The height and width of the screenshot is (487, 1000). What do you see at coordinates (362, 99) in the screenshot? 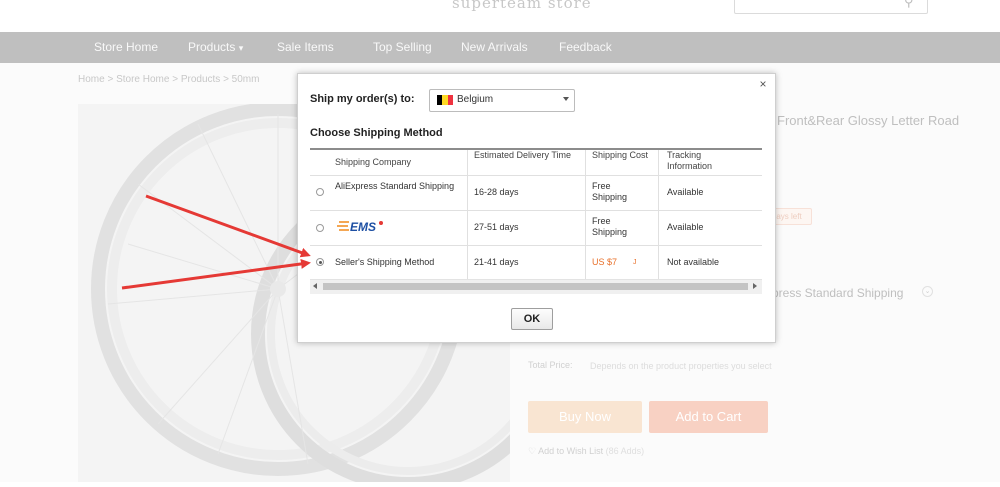
I see `ship-to-label: Ship my order(s) to:` at bounding box center [362, 99].